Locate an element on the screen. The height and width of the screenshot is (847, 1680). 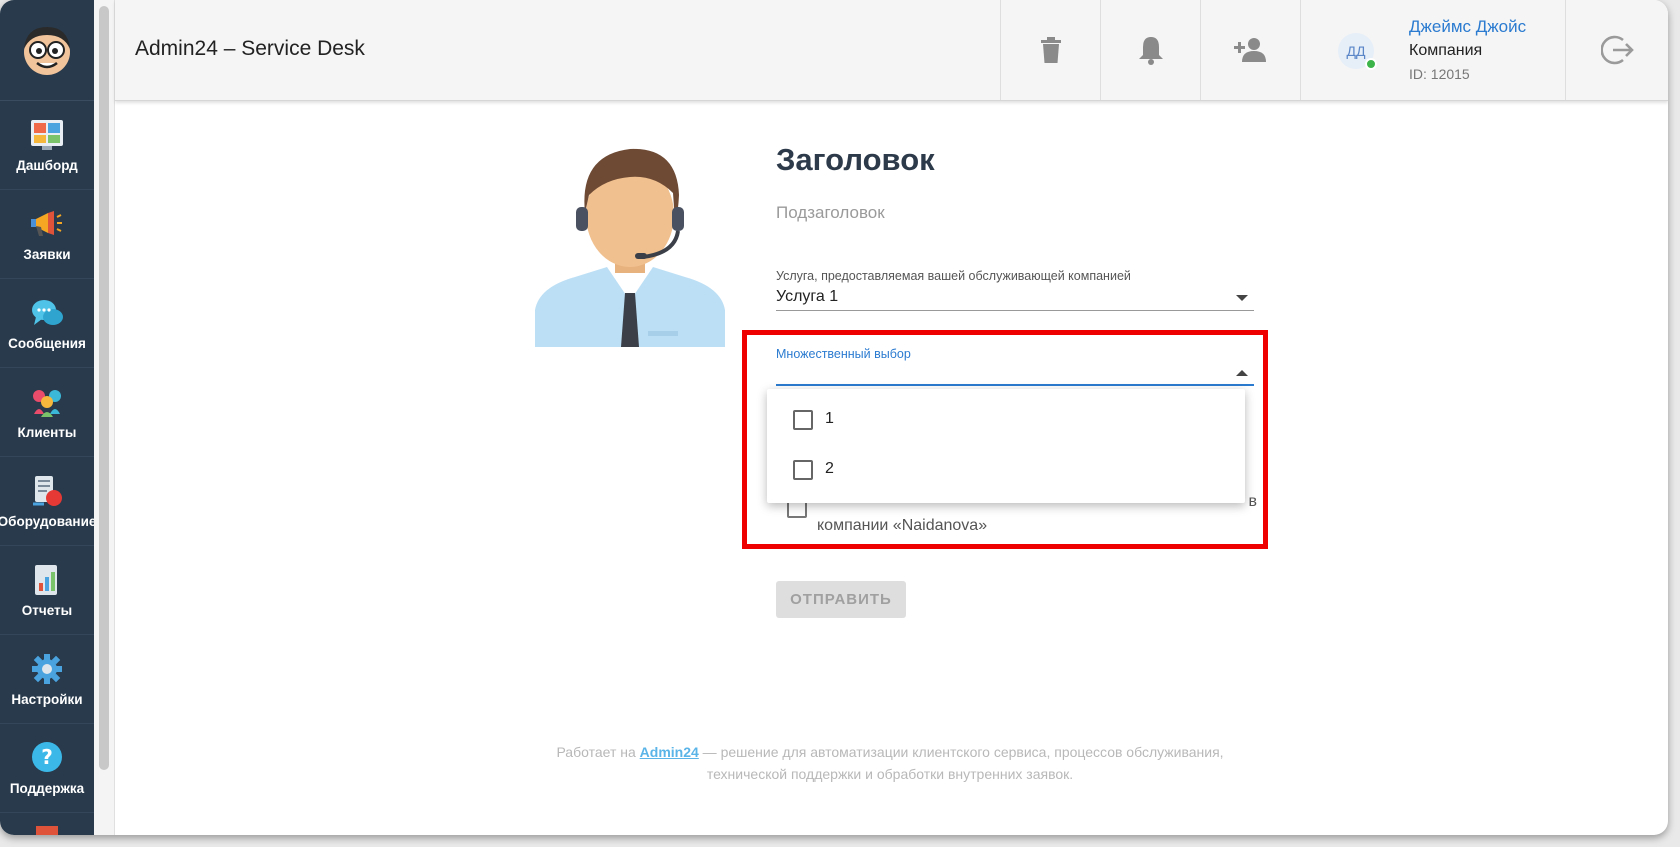
logout-button is located at coordinates (1616, 50).